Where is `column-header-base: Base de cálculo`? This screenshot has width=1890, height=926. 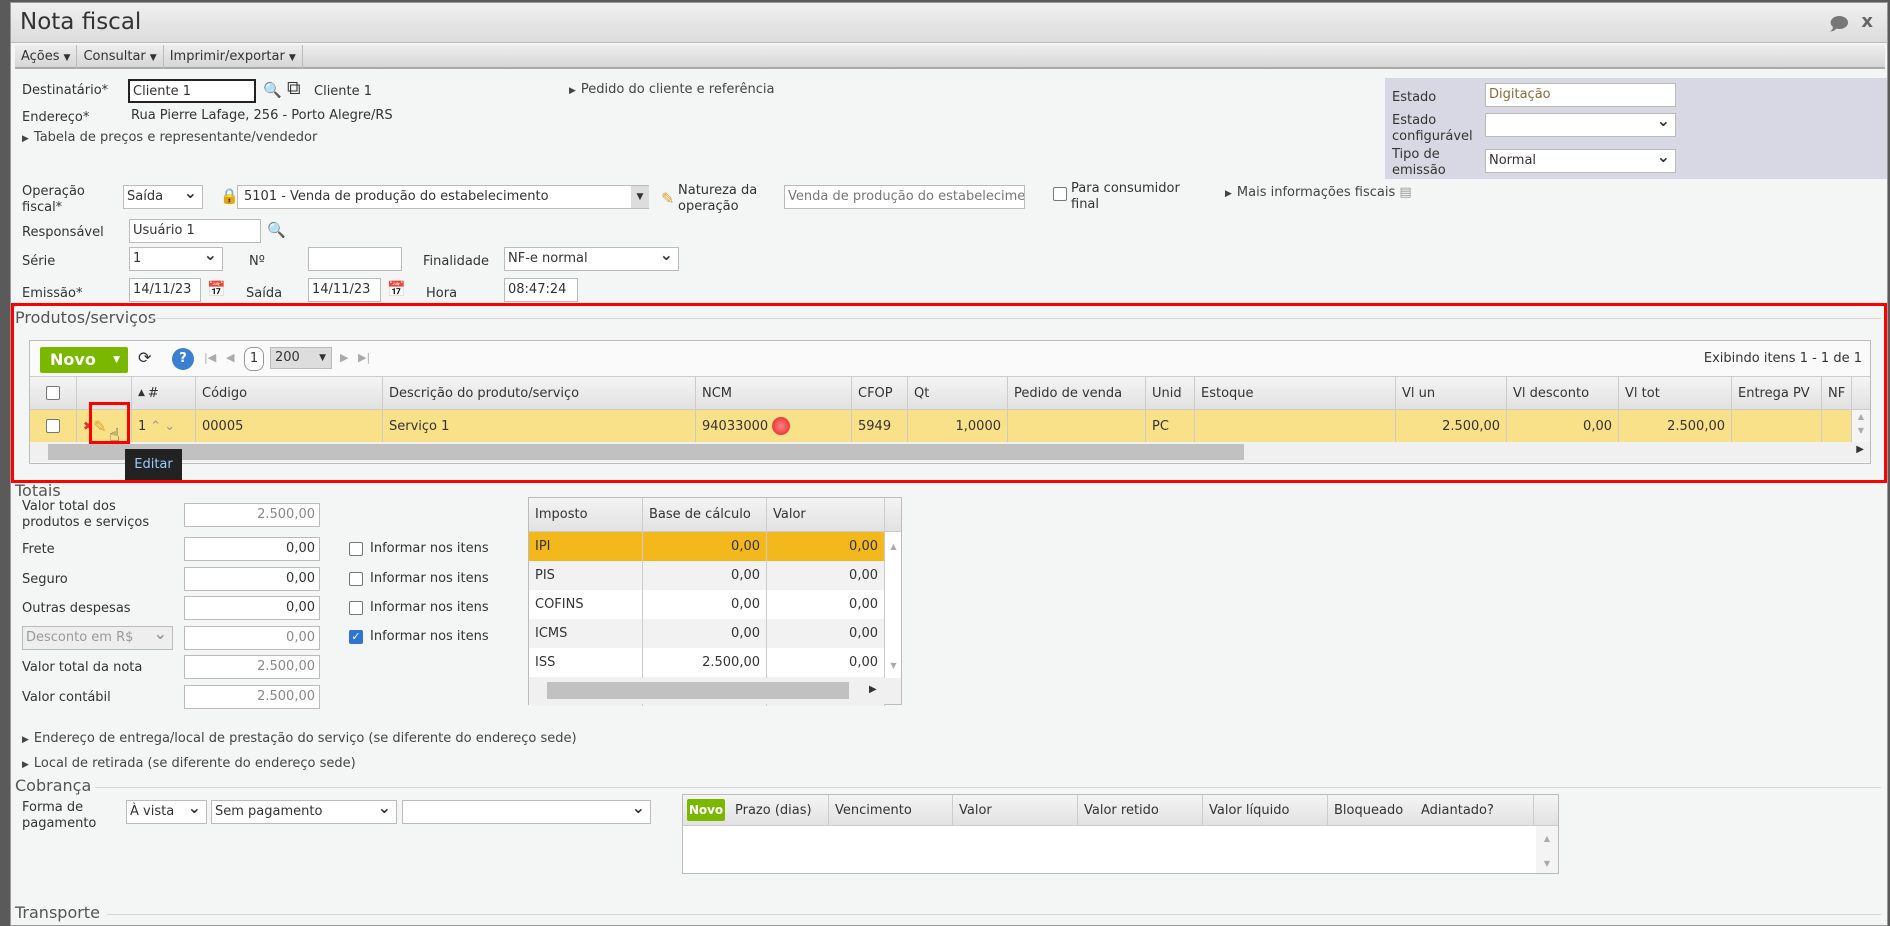
column-header-base: Base de cálculo is located at coordinates (705, 514).